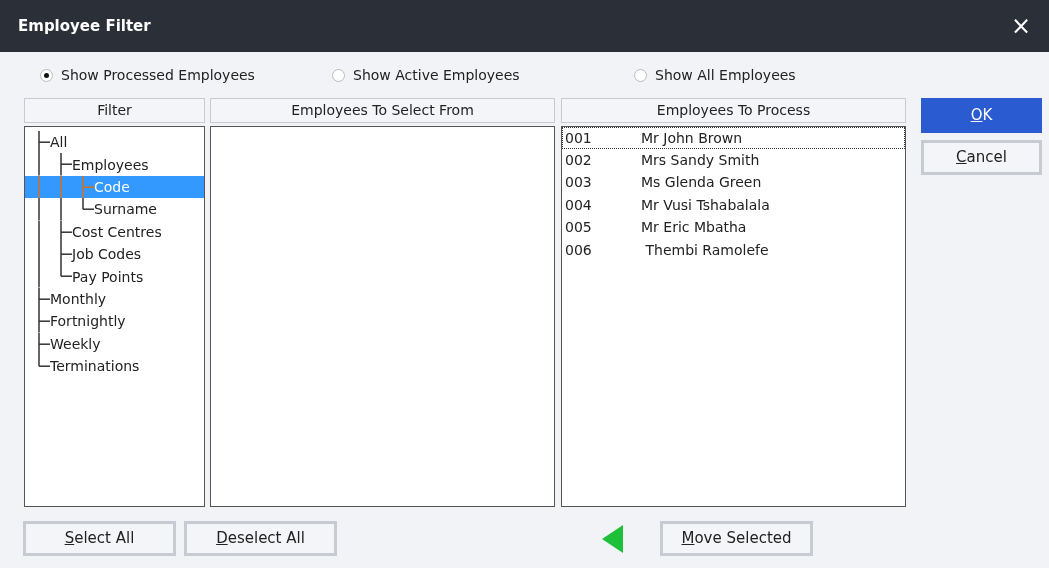 The height and width of the screenshot is (568, 1049). Describe the element at coordinates (114, 276) in the screenshot. I see `tree-item: Pay Points` at that location.